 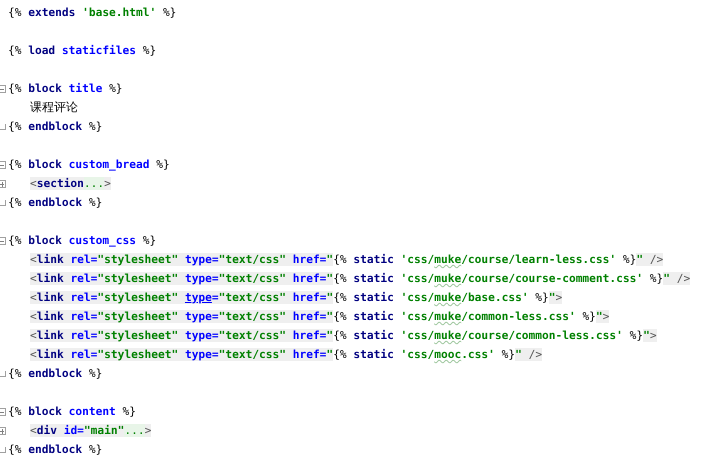 I want to click on code-line: 课程评论, so click(x=53, y=107).